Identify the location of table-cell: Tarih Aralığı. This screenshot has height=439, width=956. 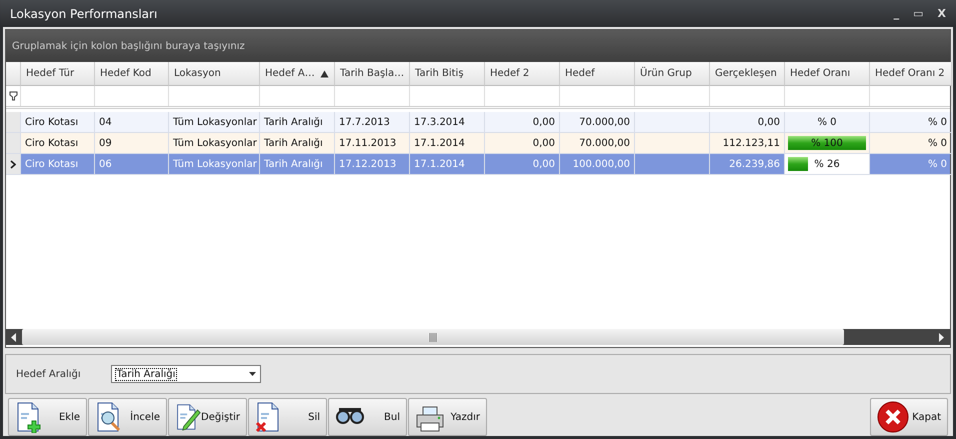
(297, 164).